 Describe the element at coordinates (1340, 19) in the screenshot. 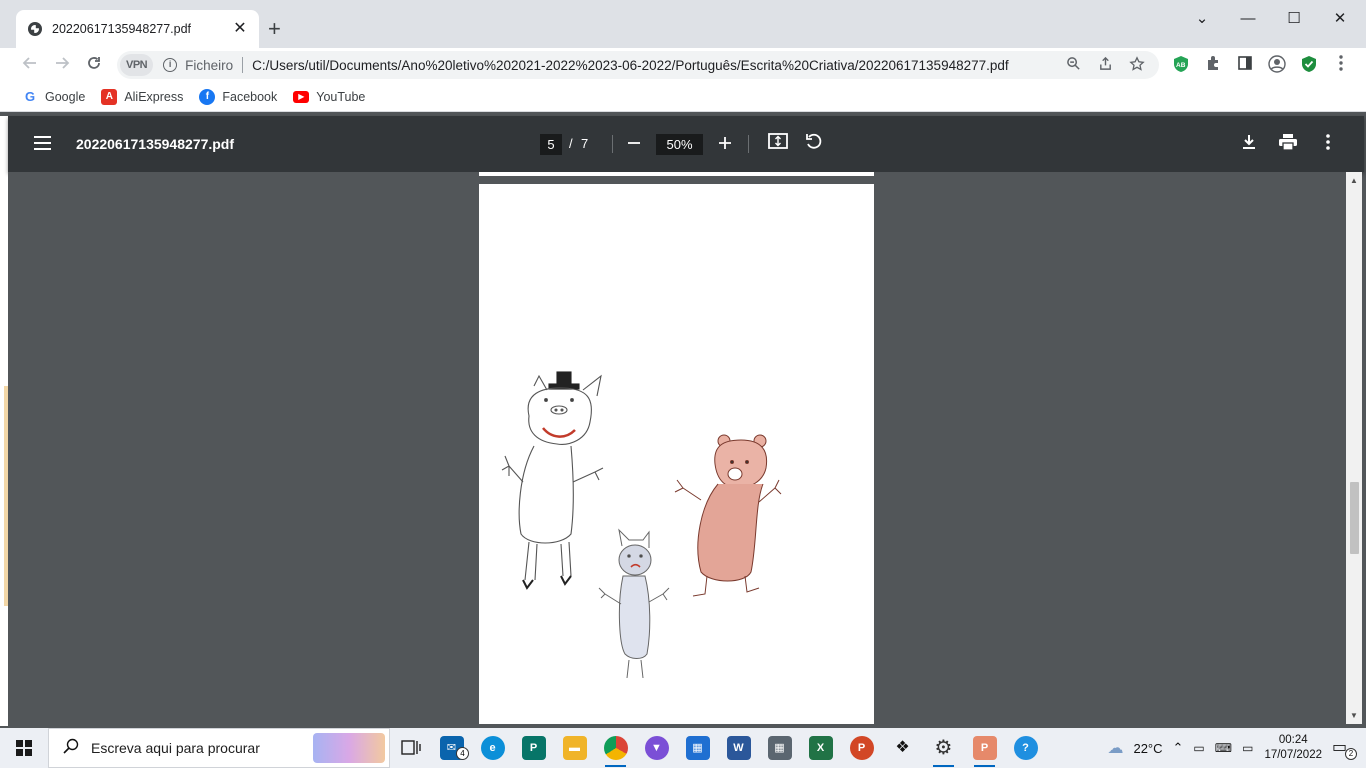

I see `close-window-button: ✕` at that location.